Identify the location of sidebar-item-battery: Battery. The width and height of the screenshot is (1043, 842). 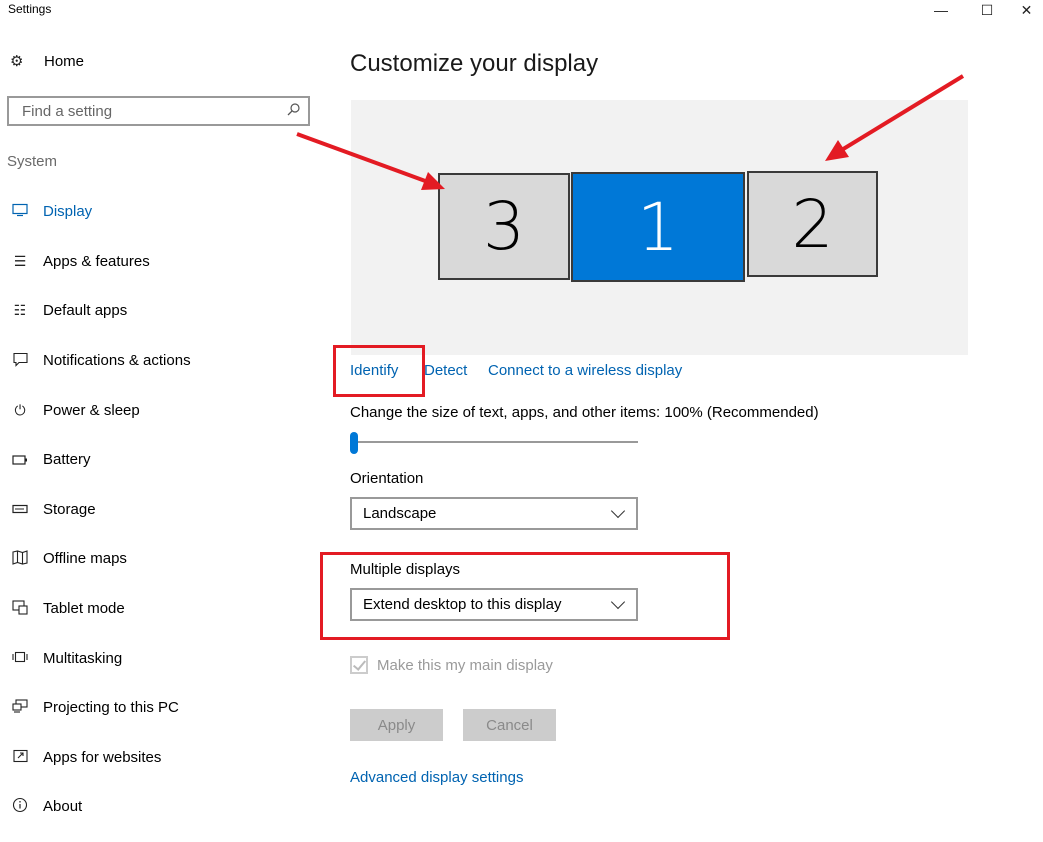
(160, 460).